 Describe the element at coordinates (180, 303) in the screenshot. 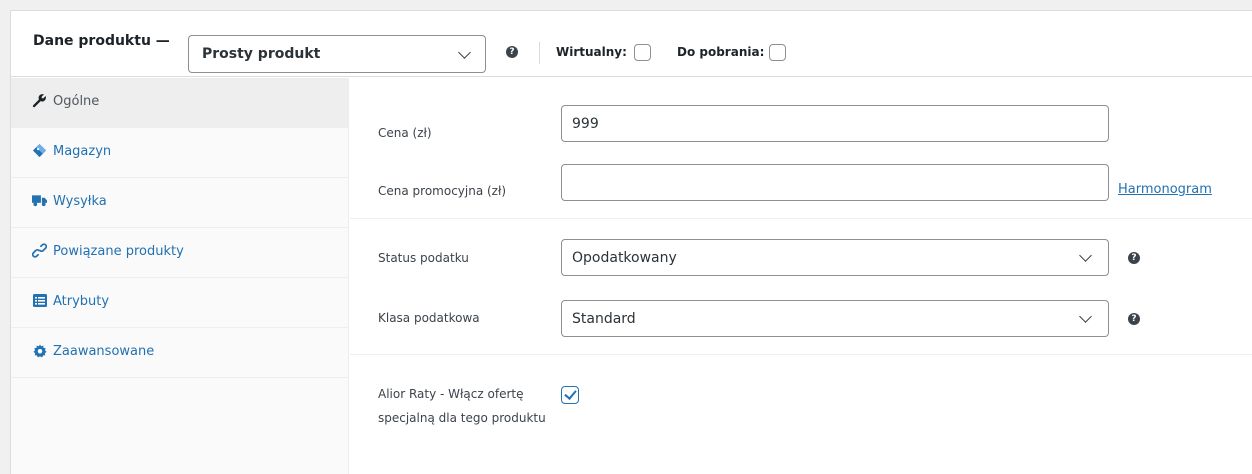

I see `tab-attributes: Atrybuty` at that location.